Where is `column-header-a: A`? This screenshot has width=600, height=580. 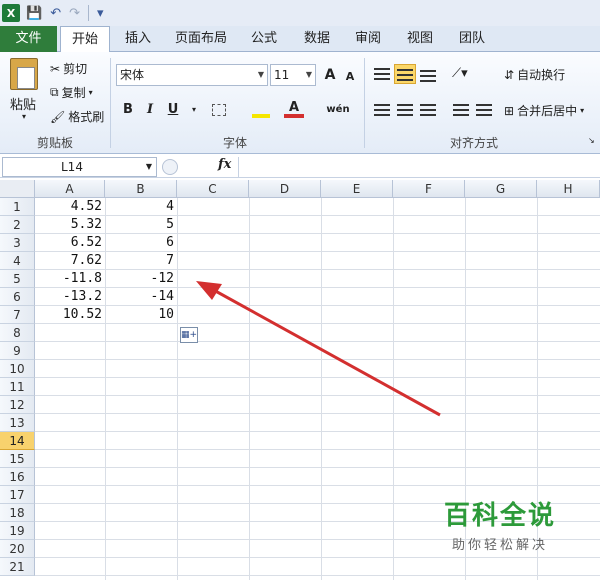 column-header-a: A is located at coordinates (70, 189).